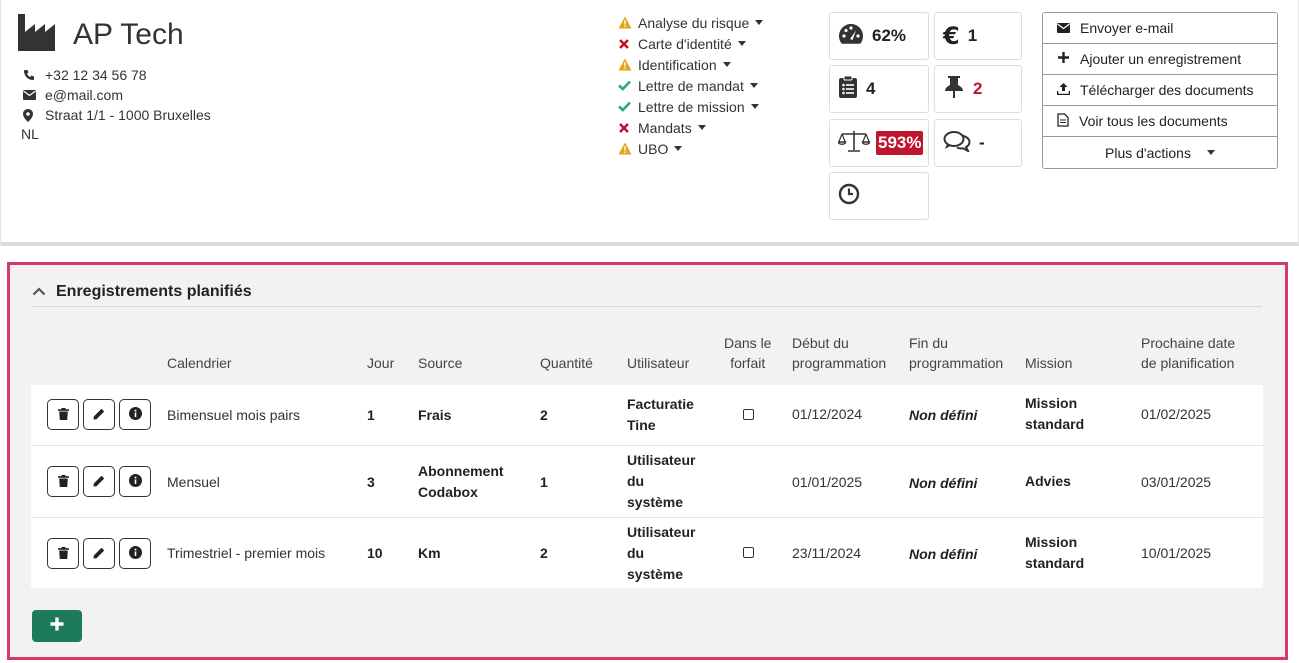  What do you see at coordinates (954, 89) in the screenshot?
I see `thumbtack-icon` at bounding box center [954, 89].